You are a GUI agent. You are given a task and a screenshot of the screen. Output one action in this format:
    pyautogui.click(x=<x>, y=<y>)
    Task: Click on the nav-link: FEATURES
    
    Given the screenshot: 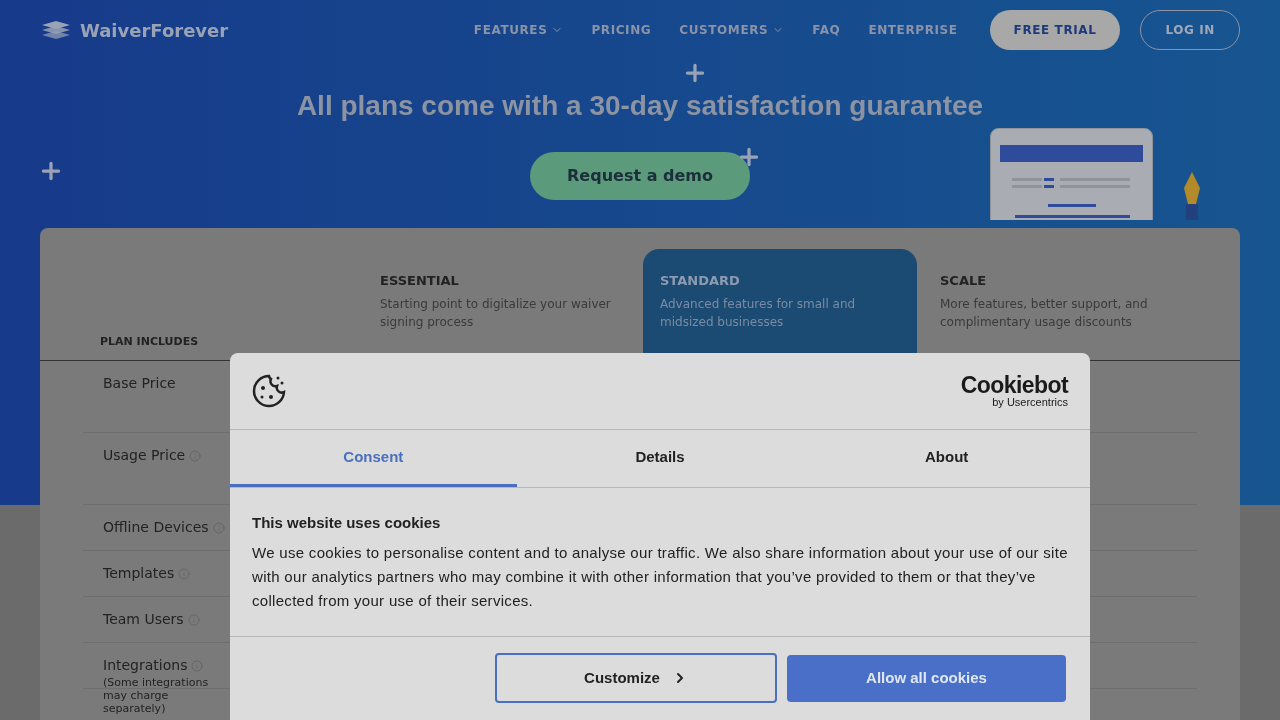 What is the action you would take?
    pyautogui.click(x=518, y=30)
    